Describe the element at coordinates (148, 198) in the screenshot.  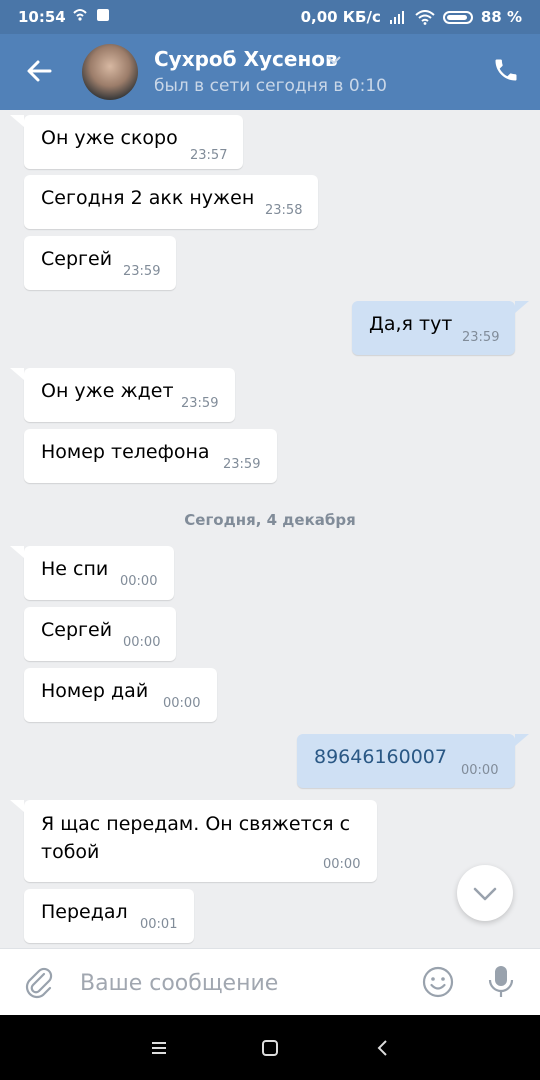
I see `message-text: Сегодня 2 акк нужен` at that location.